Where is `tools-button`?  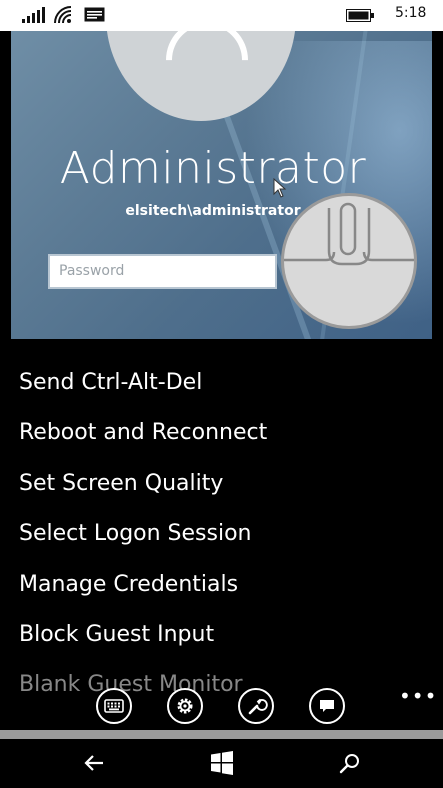
tools-button is located at coordinates (256, 706).